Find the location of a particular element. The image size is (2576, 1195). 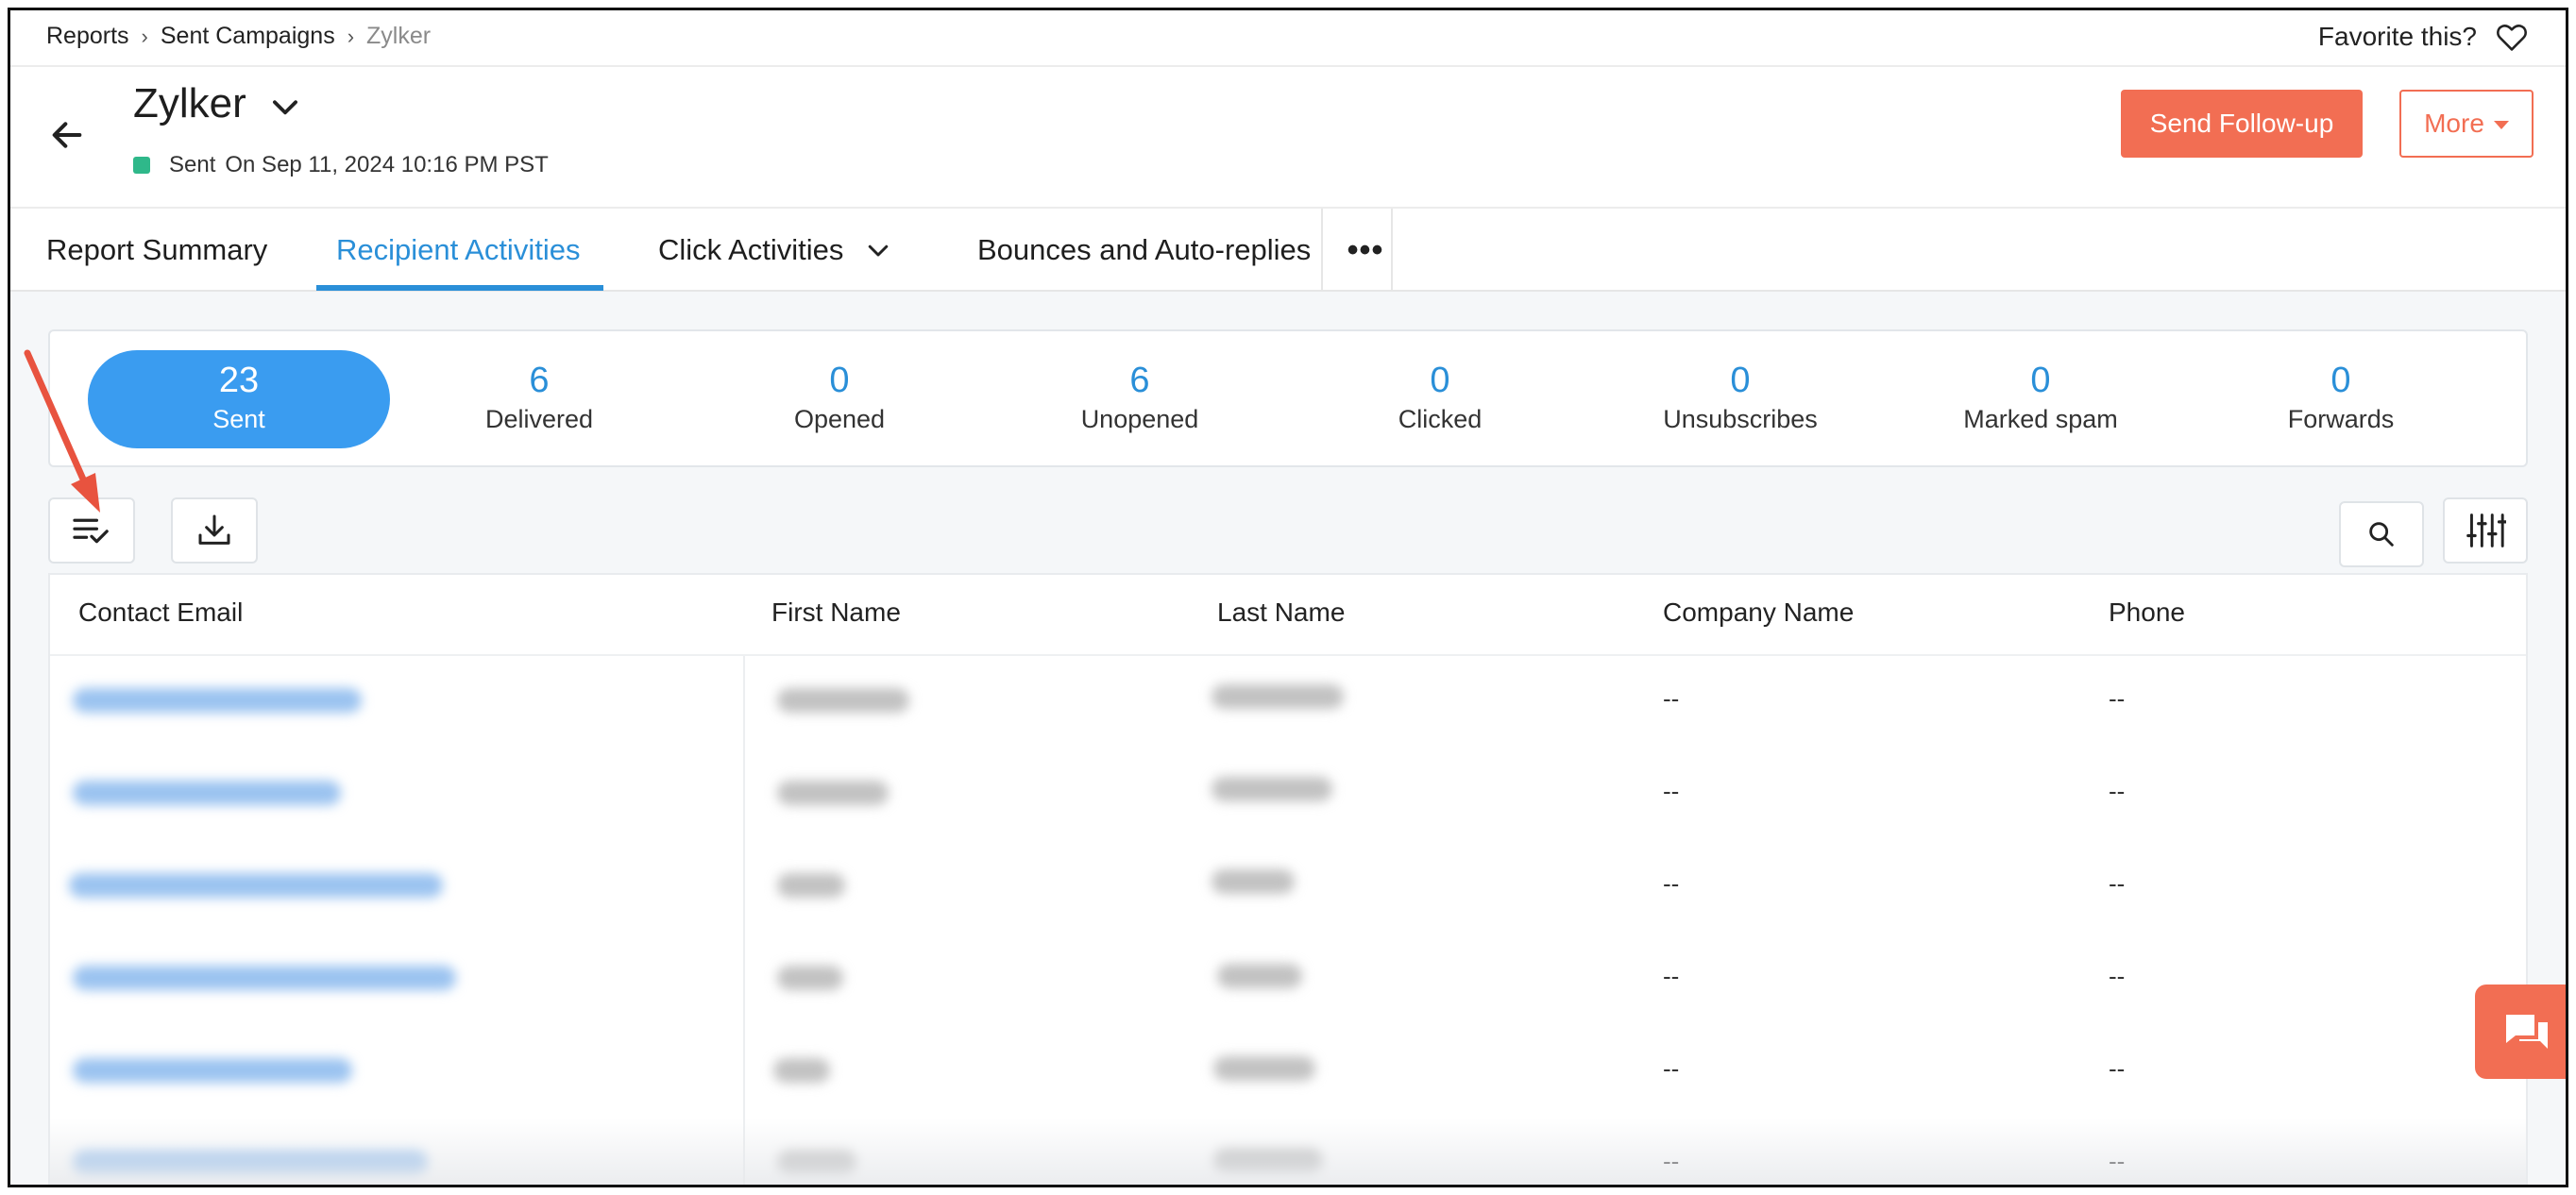

column-header-company-name: Company Name is located at coordinates (1758, 613).